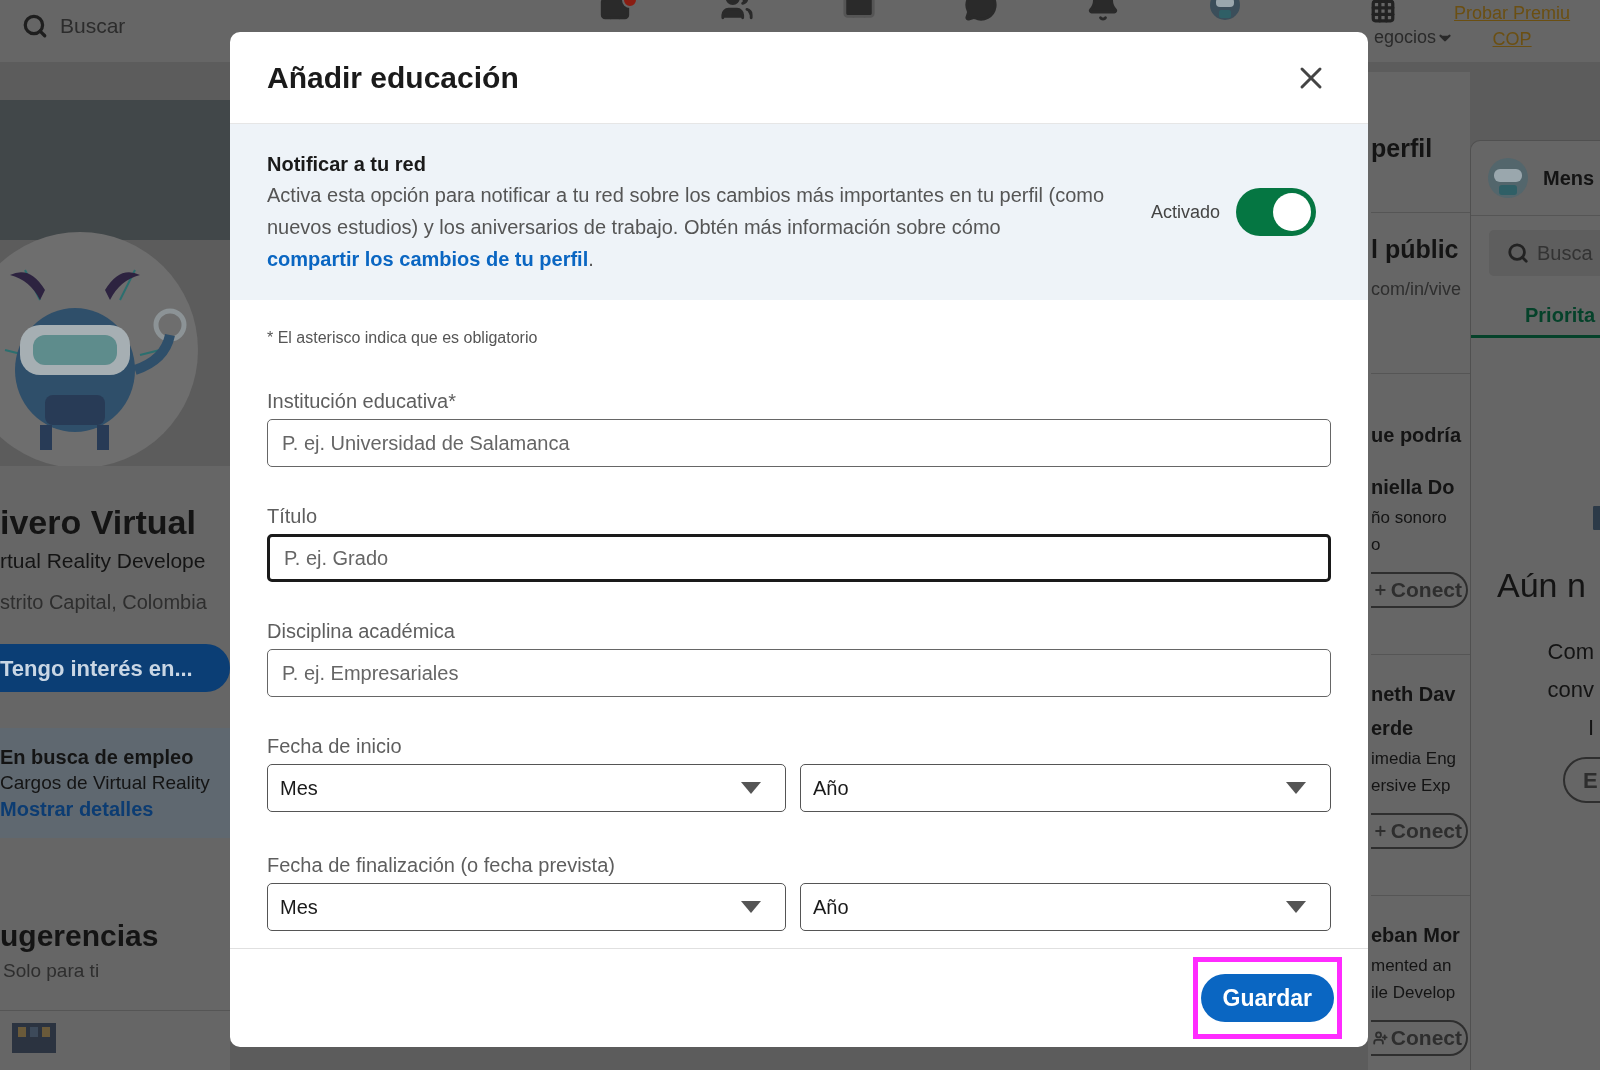 Image resolution: width=1600 pixels, height=1070 pixels. Describe the element at coordinates (799, 558) in the screenshot. I see `text-field: P. ej. Grado` at that location.